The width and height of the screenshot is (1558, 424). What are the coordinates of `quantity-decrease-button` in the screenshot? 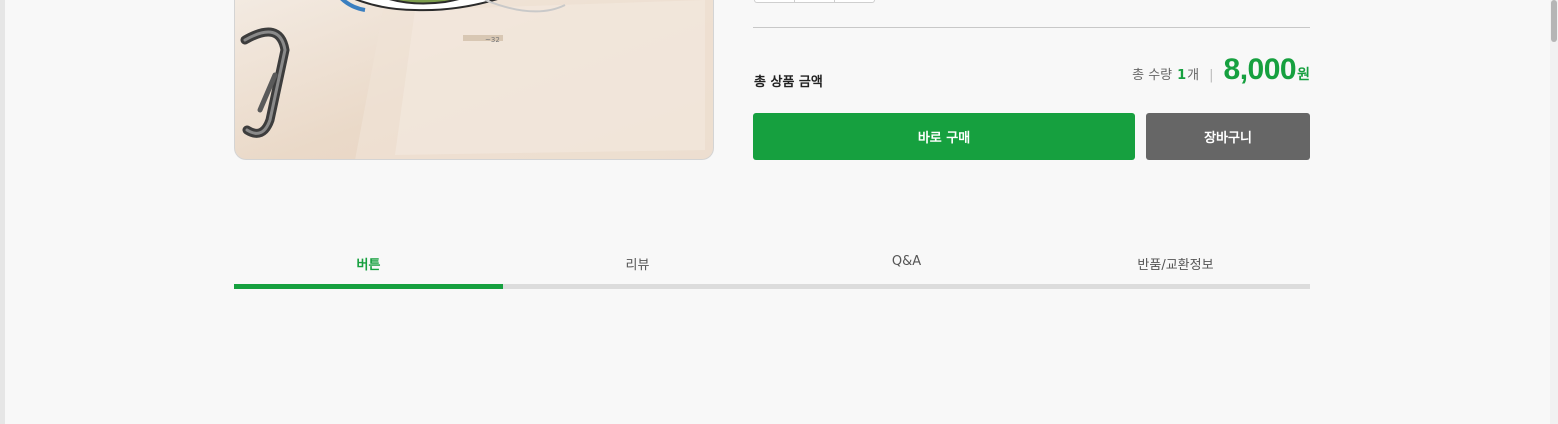 It's located at (774, 1).